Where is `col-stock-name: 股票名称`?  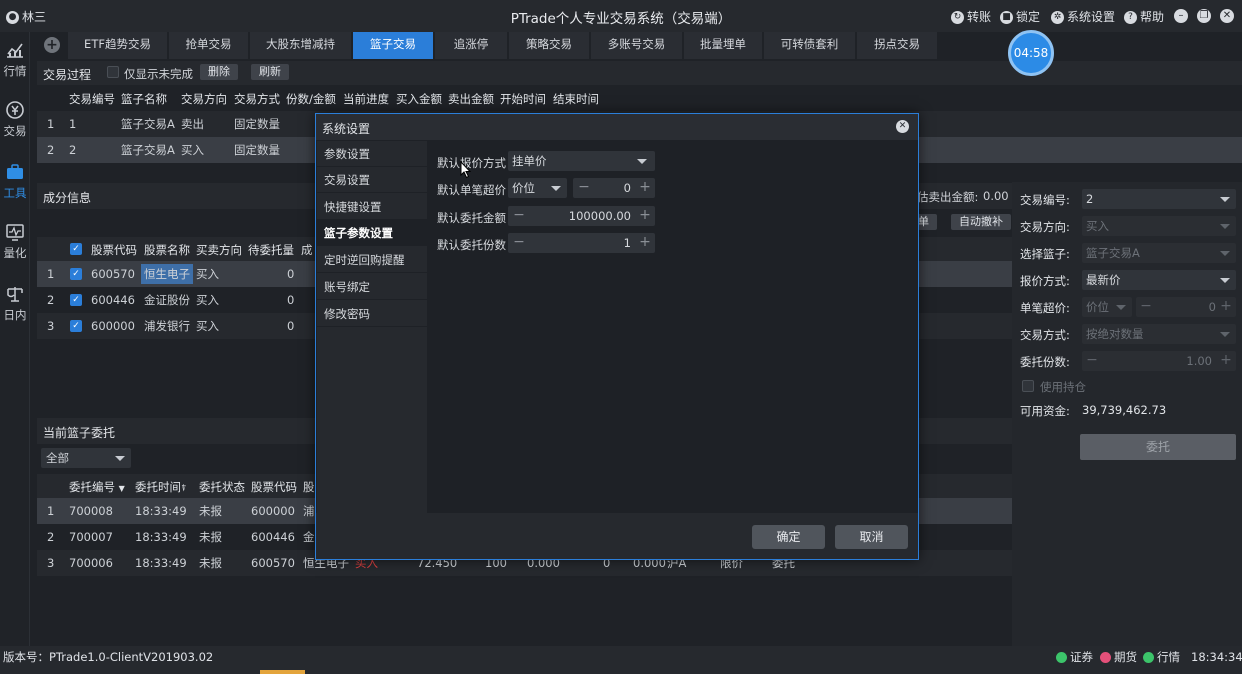
col-stock-name: 股票名称 is located at coordinates (167, 250).